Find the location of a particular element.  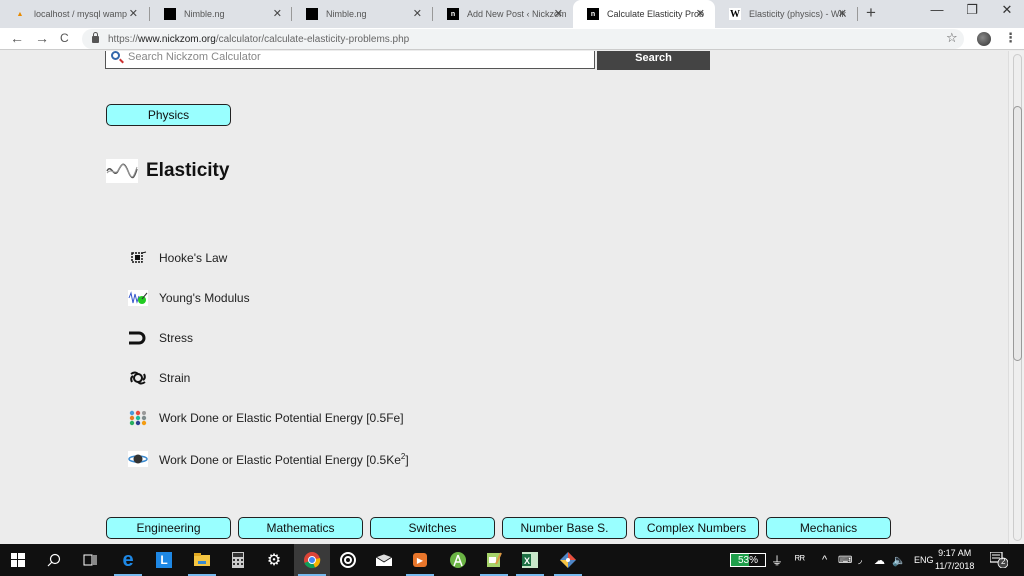

media-player-icon: ▶ is located at coordinates (420, 560).